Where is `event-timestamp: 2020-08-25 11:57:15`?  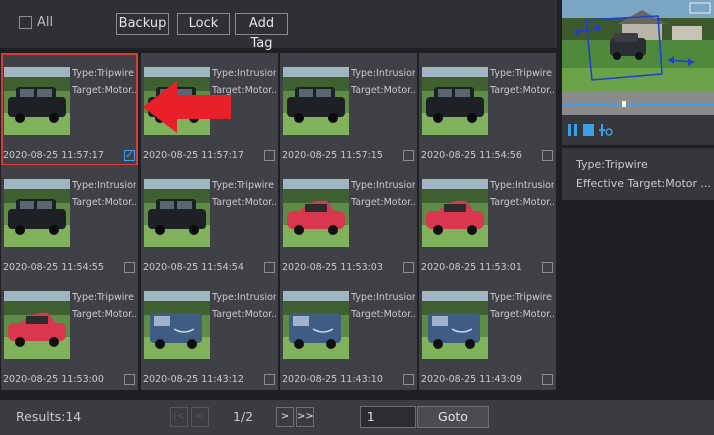 event-timestamp: 2020-08-25 11:57:15 is located at coordinates (332, 155).